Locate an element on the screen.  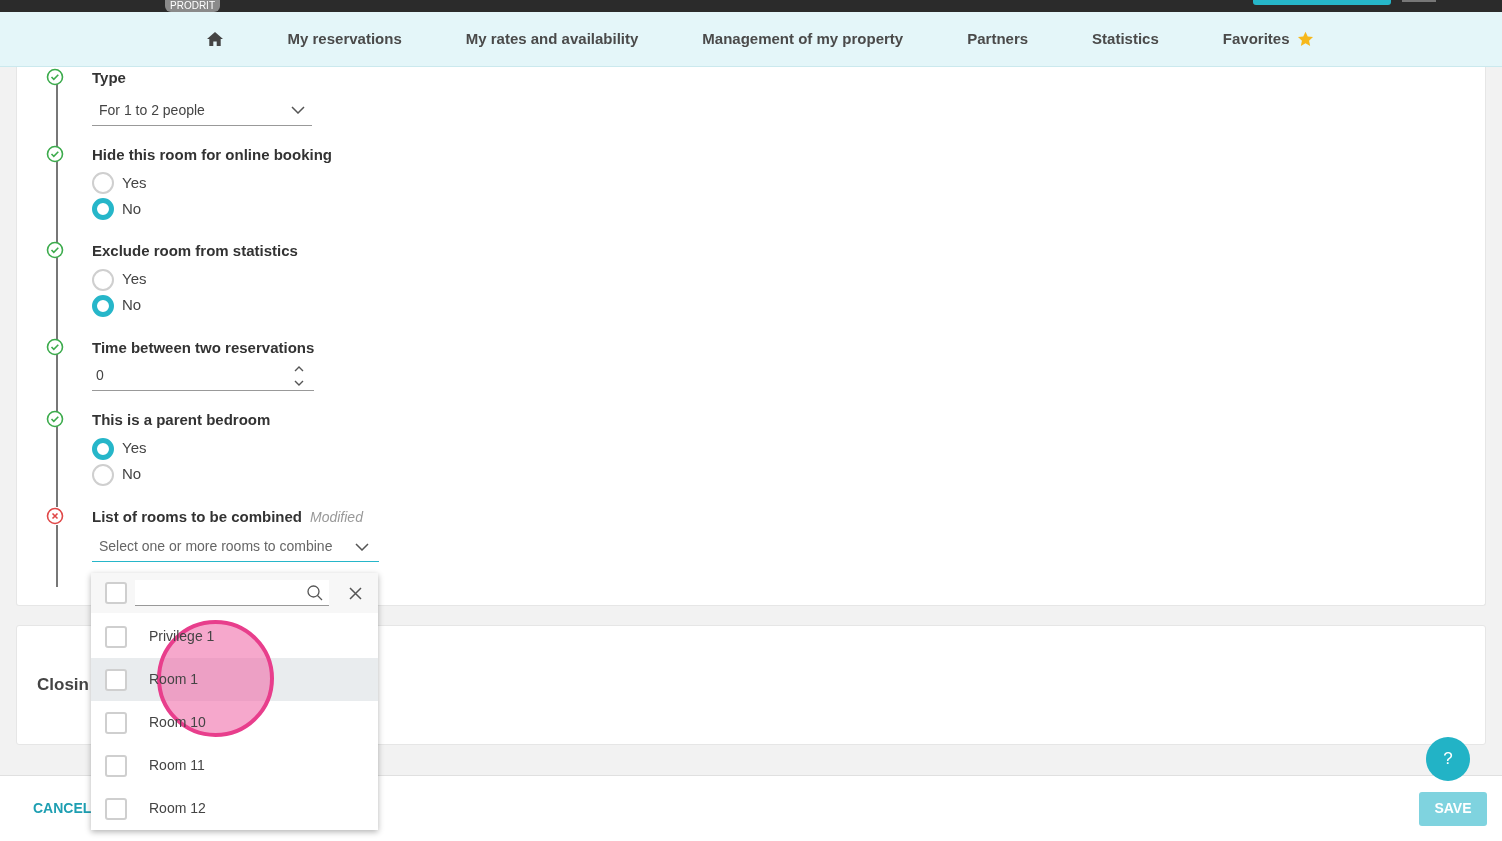
field-label: Hide this room for online booking is located at coordinates (212, 154).